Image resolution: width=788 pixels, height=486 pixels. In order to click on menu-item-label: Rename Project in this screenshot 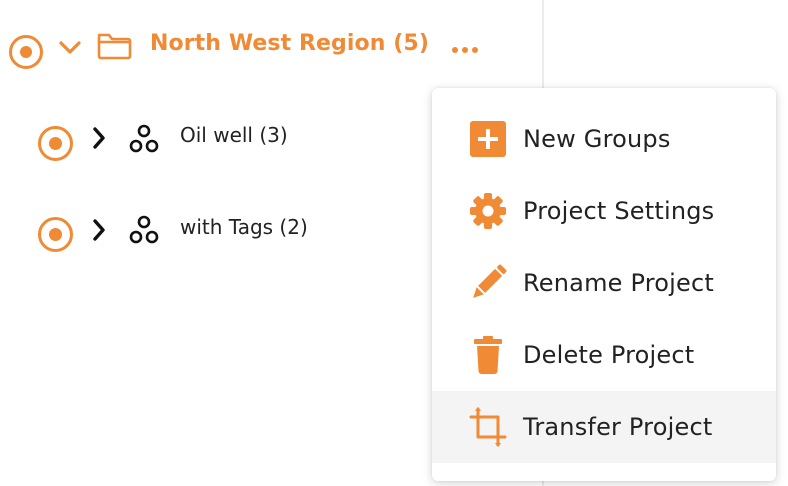, I will do `click(618, 283)`.